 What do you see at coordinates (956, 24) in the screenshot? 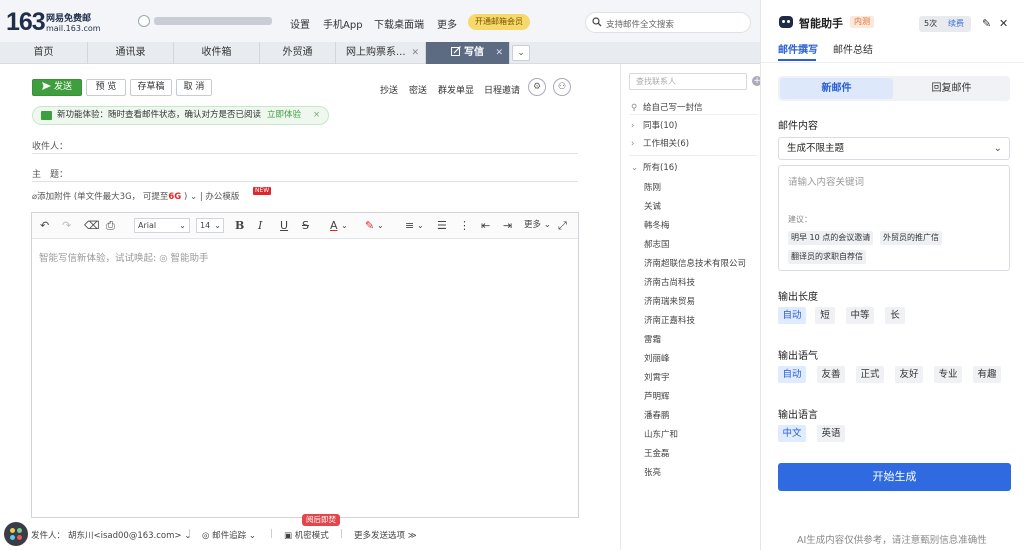
I see `renew-link: 续费` at bounding box center [956, 24].